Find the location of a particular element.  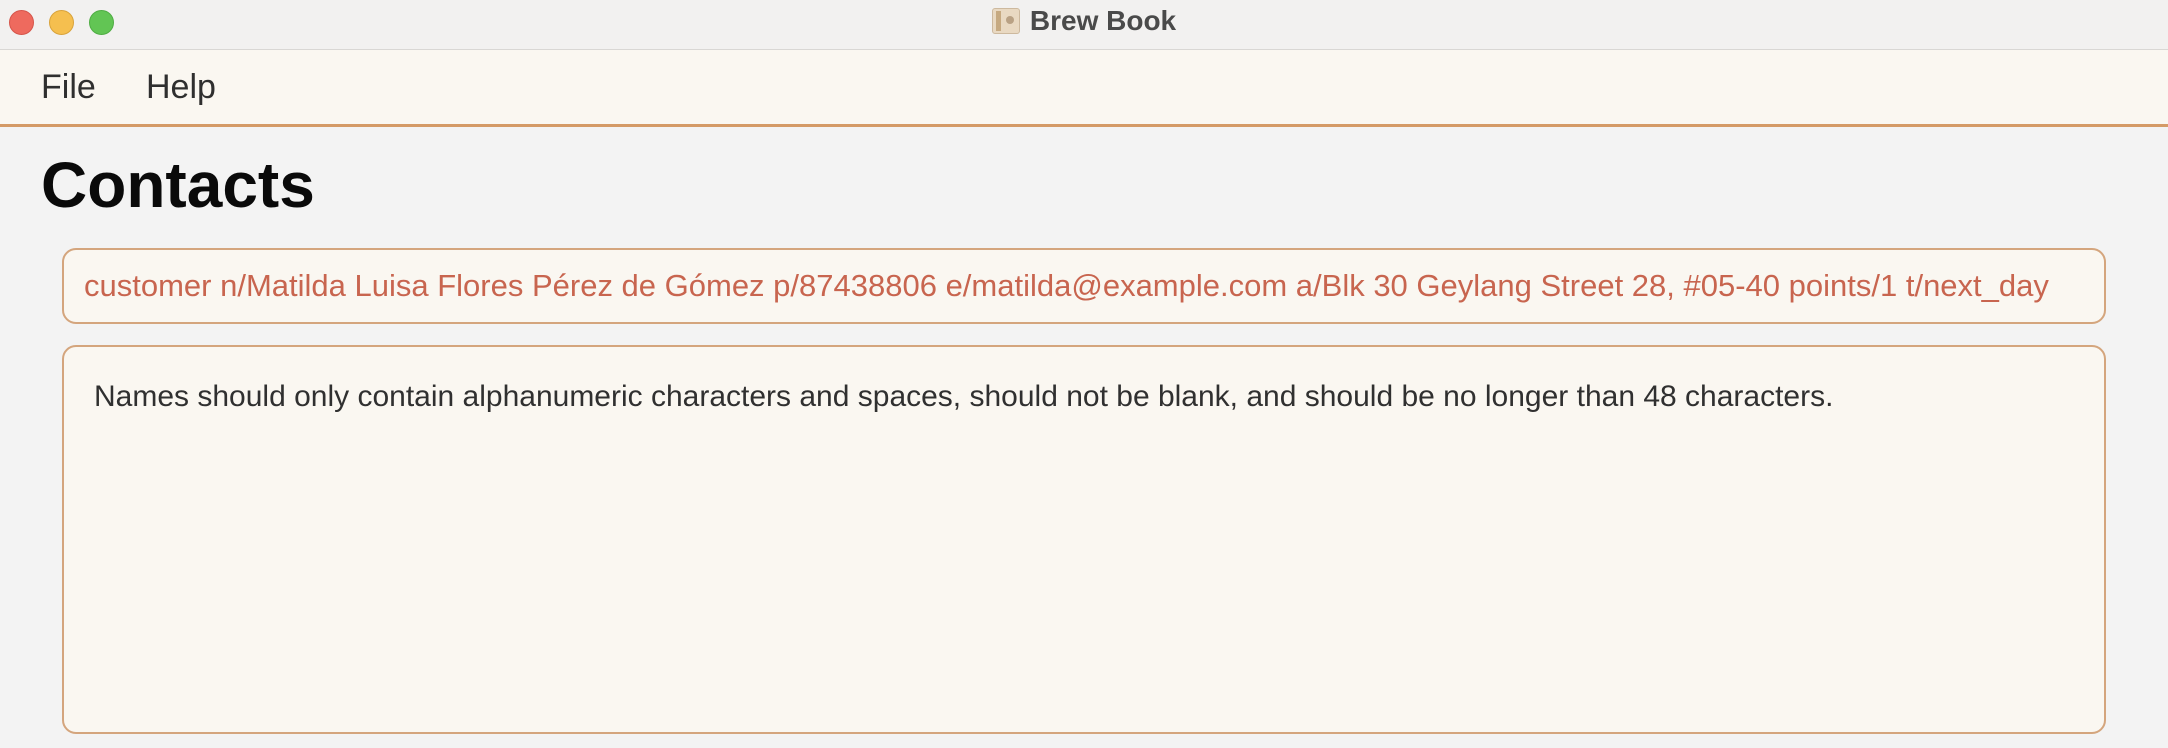

menu-bar: File Help is located at coordinates (1084, 88).